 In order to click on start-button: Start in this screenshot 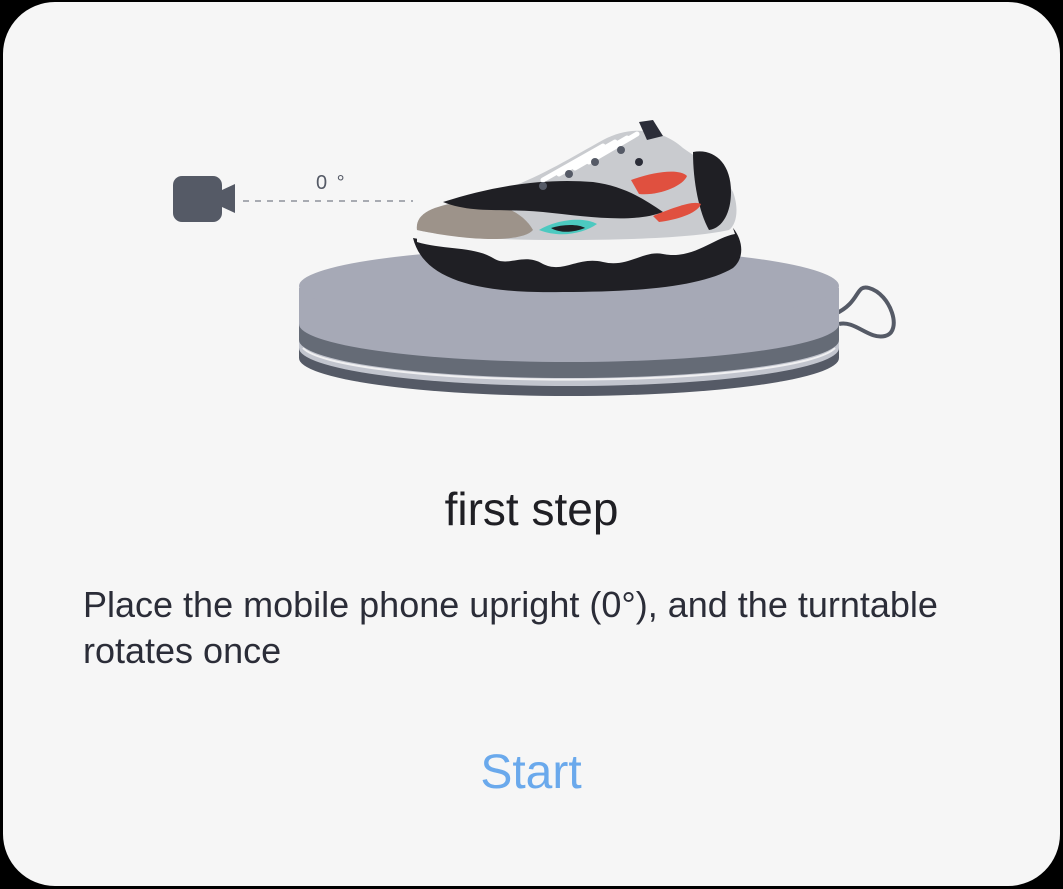, I will do `click(531, 773)`.